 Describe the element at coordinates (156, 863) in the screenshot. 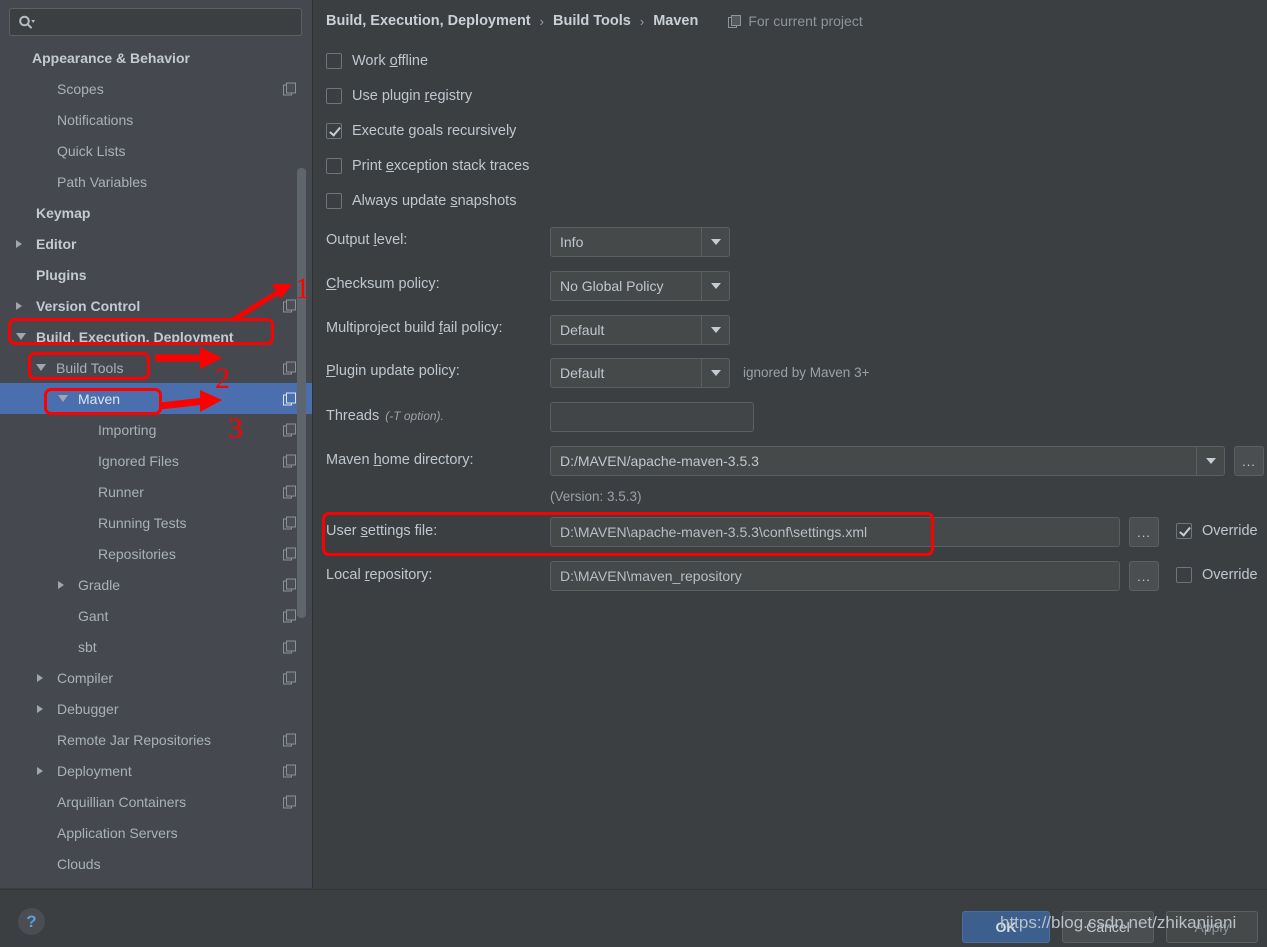

I see `sidebar-item-clouds: Clouds` at that location.